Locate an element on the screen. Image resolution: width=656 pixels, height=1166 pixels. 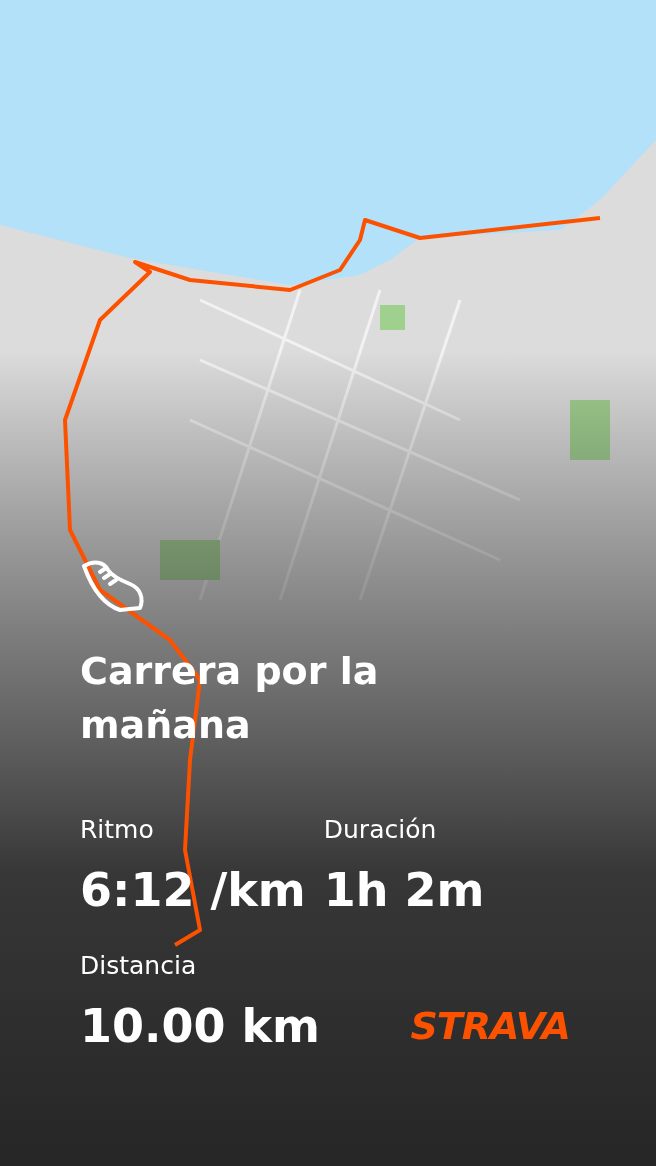
strava-logo: STRAVA is located at coordinates (490, 1026).